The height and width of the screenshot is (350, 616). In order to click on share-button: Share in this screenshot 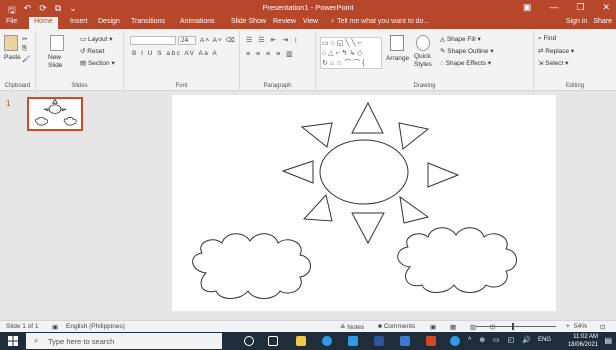, I will do `click(602, 21)`.